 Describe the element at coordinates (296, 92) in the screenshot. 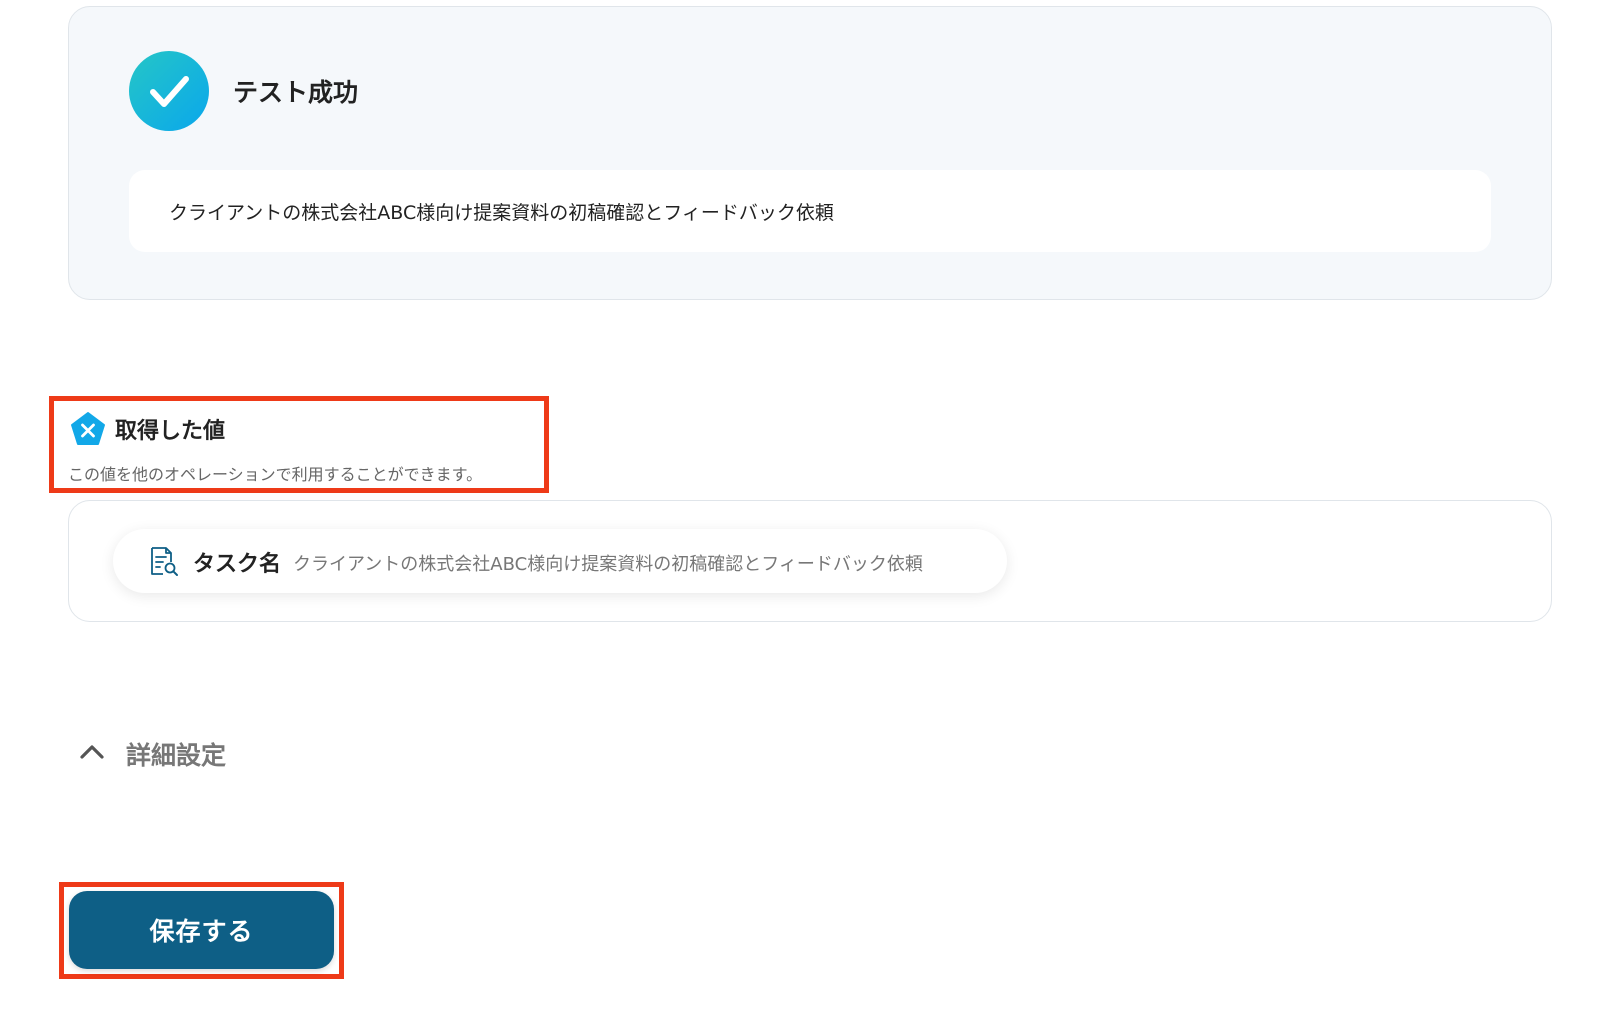

I see `test-success-title: テスト成功` at that location.